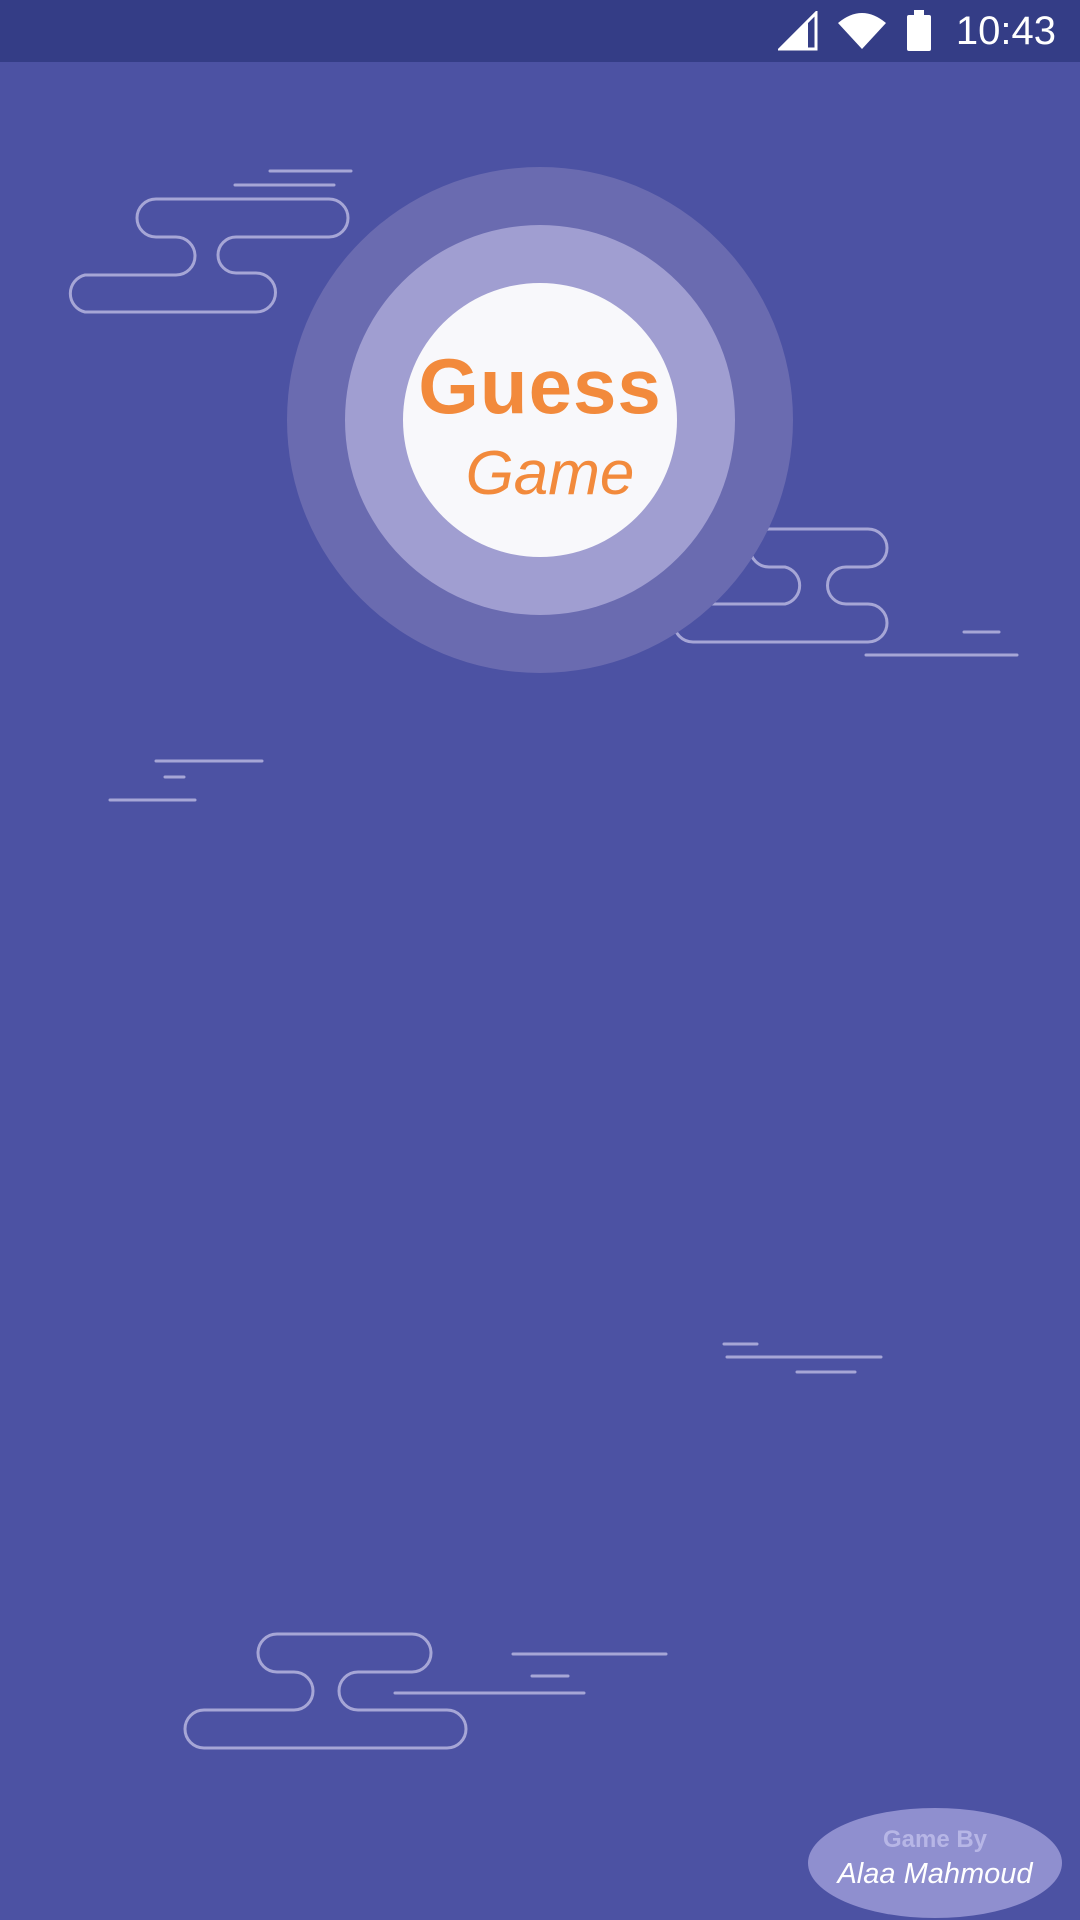 This screenshot has width=1080, height=1920. I want to click on logo-center: Guess Game, so click(540, 420).